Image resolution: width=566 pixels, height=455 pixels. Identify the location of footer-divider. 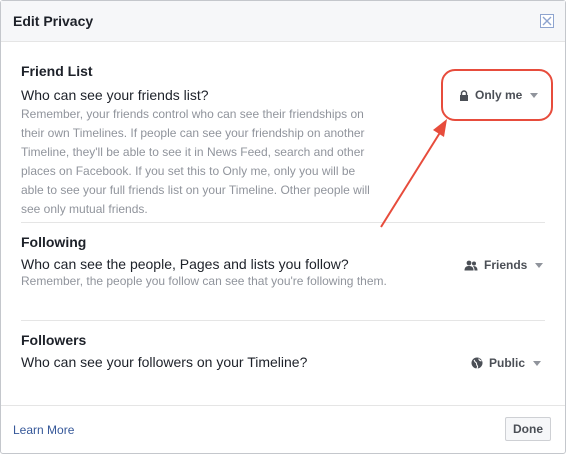
(283, 405).